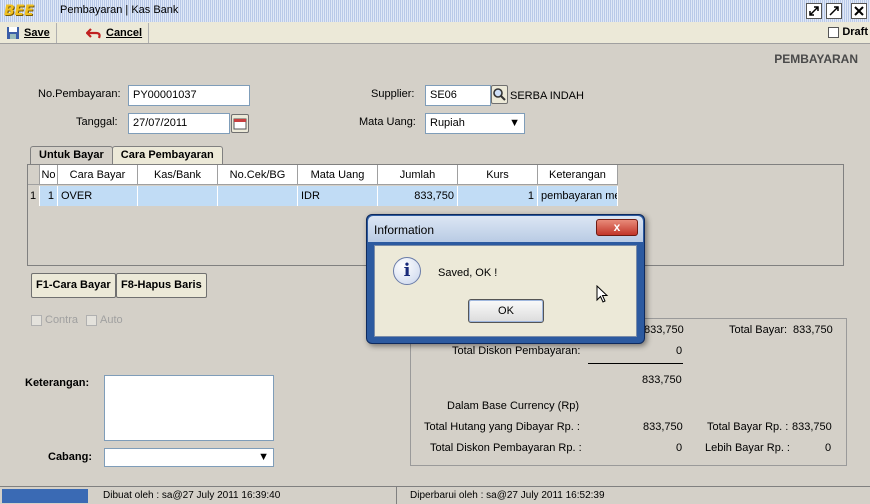  I want to click on cancel-button: Cancel, so click(116, 33).